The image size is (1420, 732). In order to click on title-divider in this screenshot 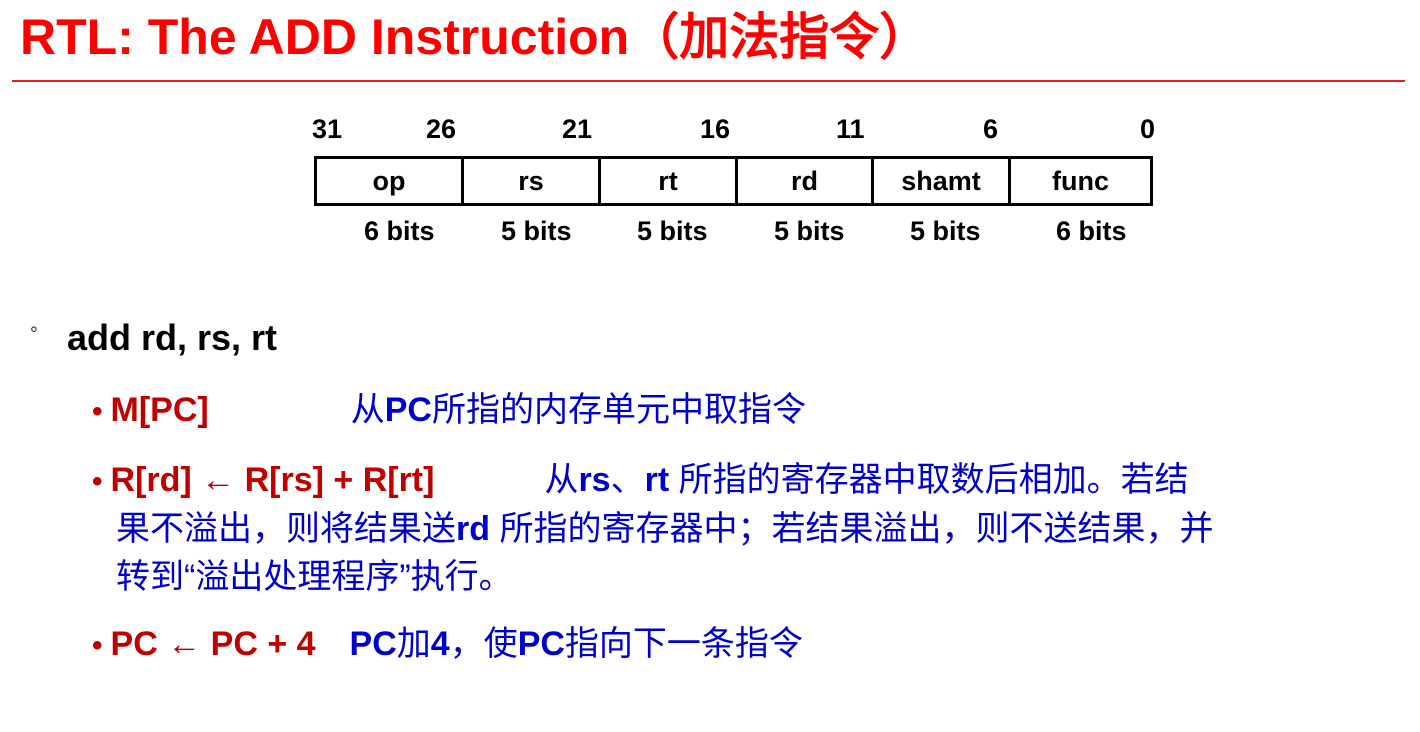, I will do `click(708, 81)`.